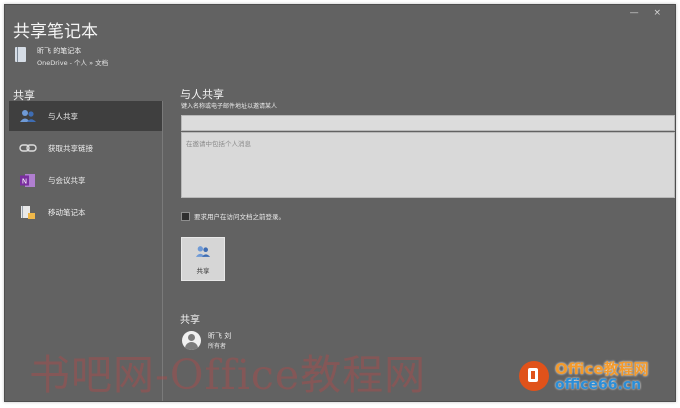  Describe the element at coordinates (67, 180) in the screenshot. I see `sidebar-item-label: 与会议共享` at that location.